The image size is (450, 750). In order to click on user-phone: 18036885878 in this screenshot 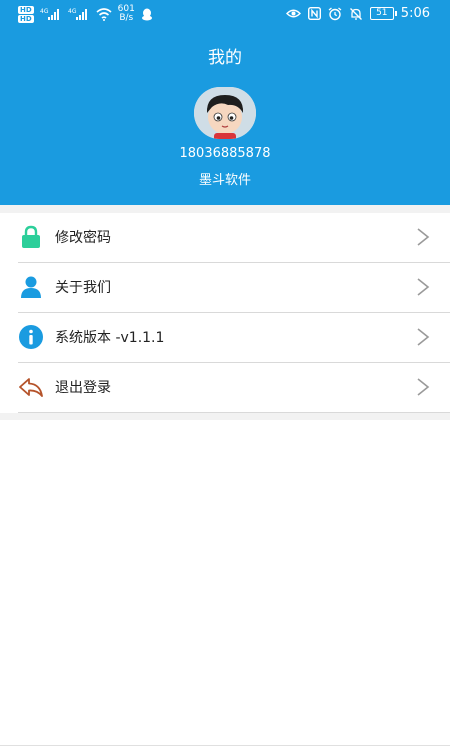, I will do `click(225, 153)`.